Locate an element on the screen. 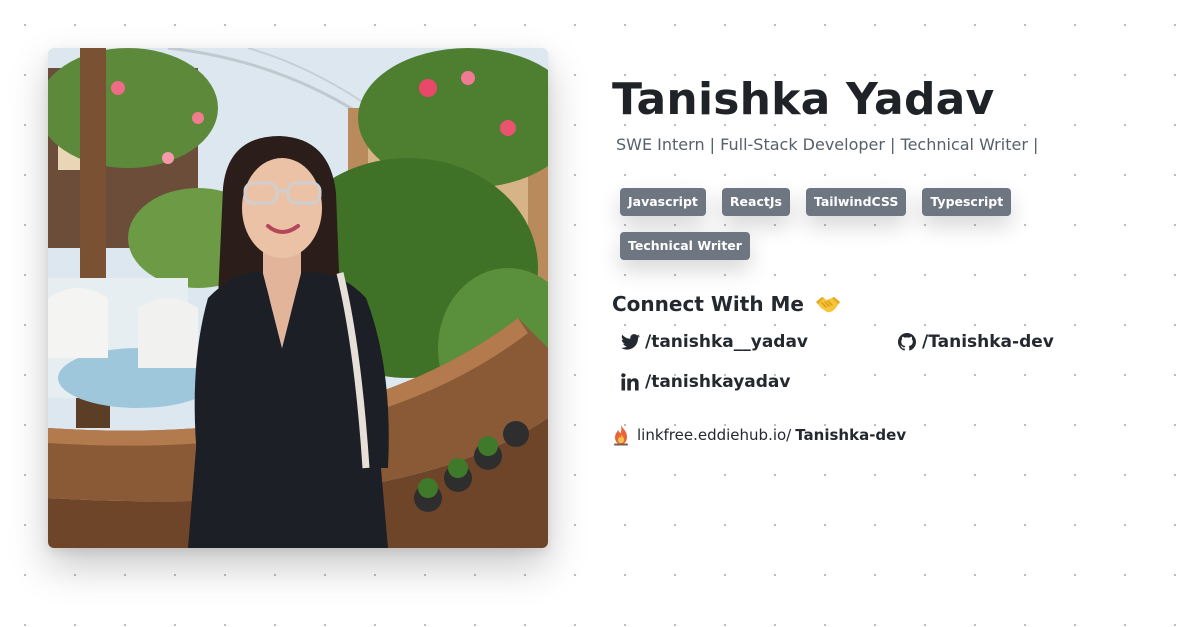  github-handle: /Tanishka-dev is located at coordinates (988, 342).